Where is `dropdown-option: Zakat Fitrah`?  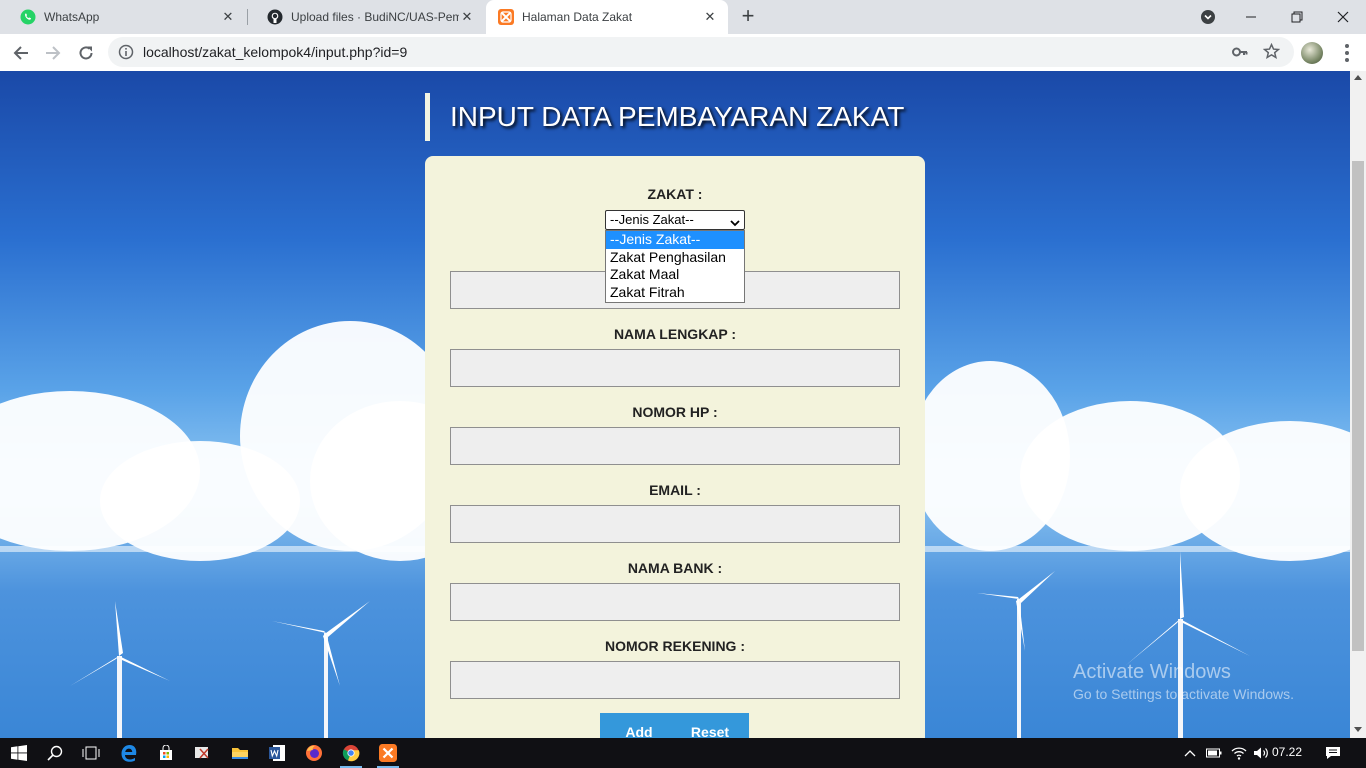
dropdown-option: Zakat Fitrah is located at coordinates (675, 293).